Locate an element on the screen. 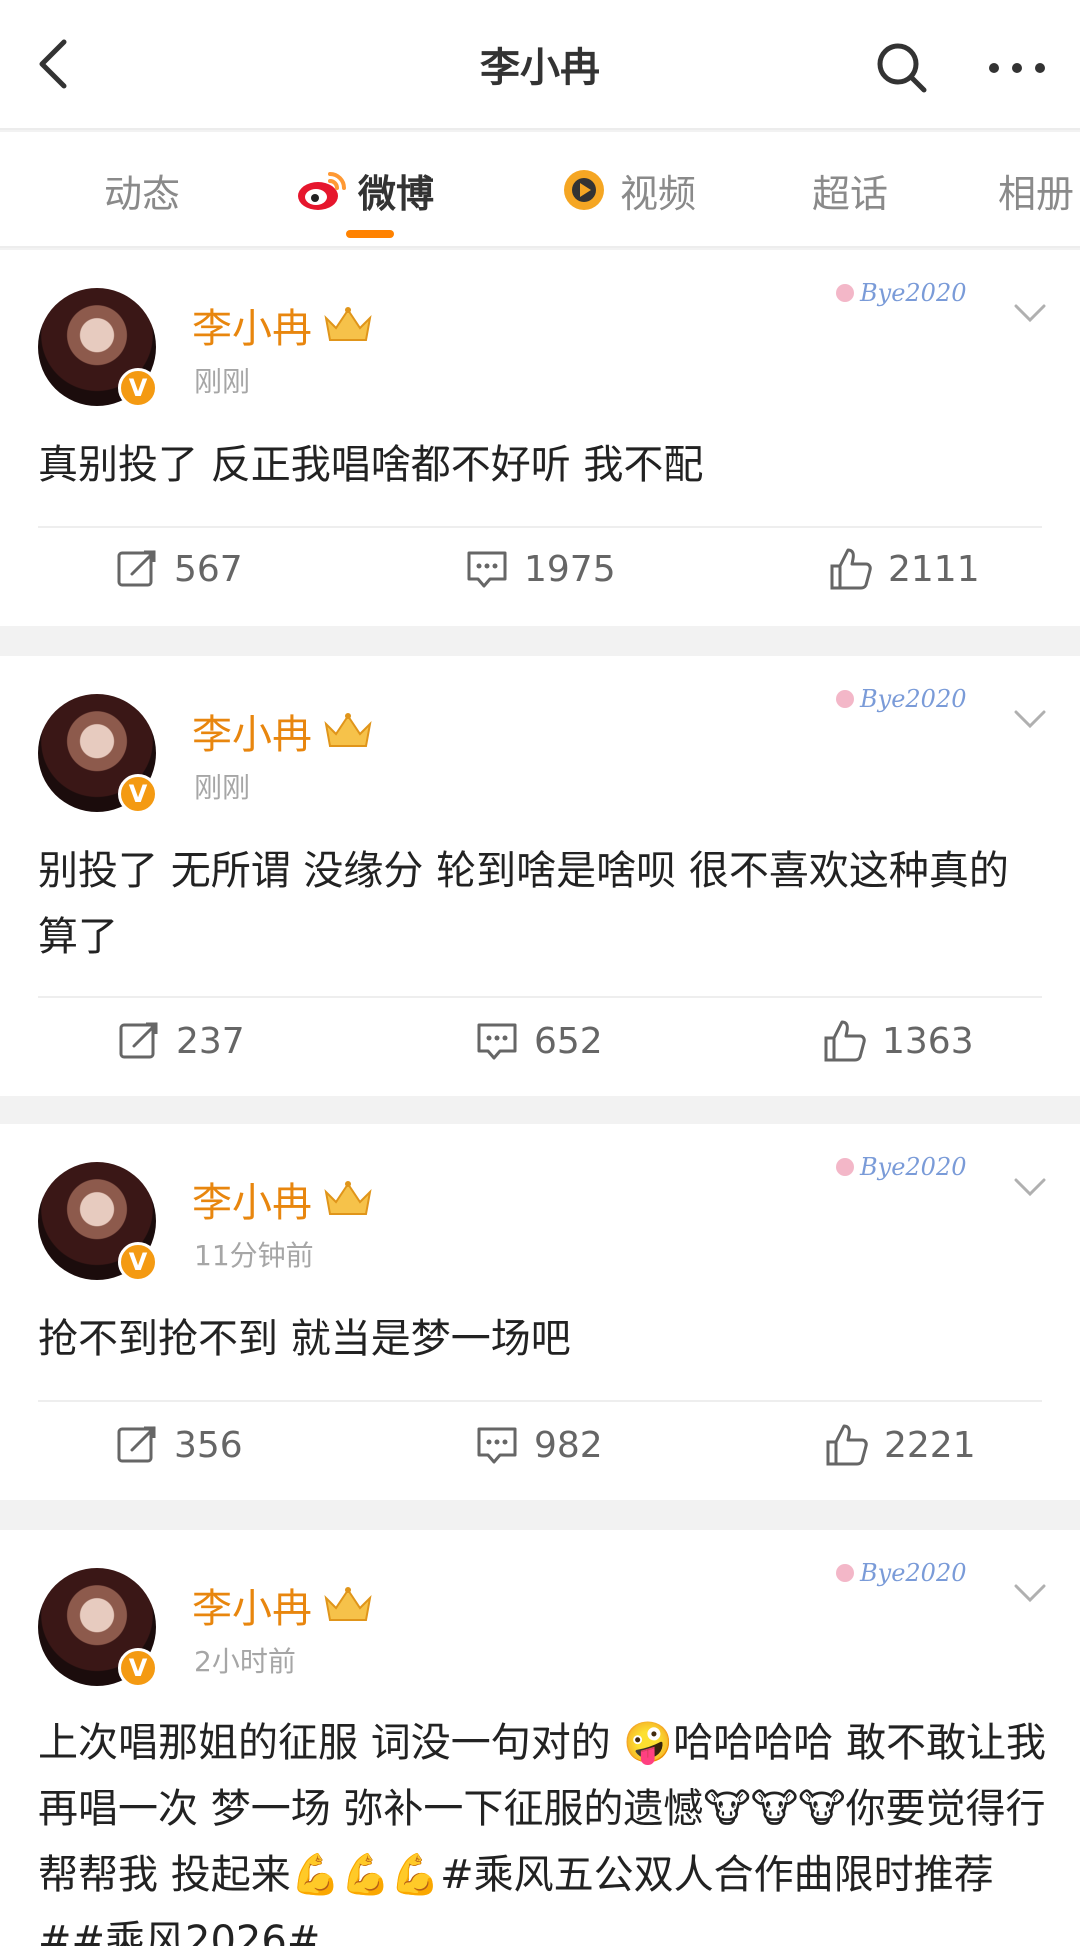 The image size is (1080, 1946). like-button: 2111 is located at coordinates (904, 569).